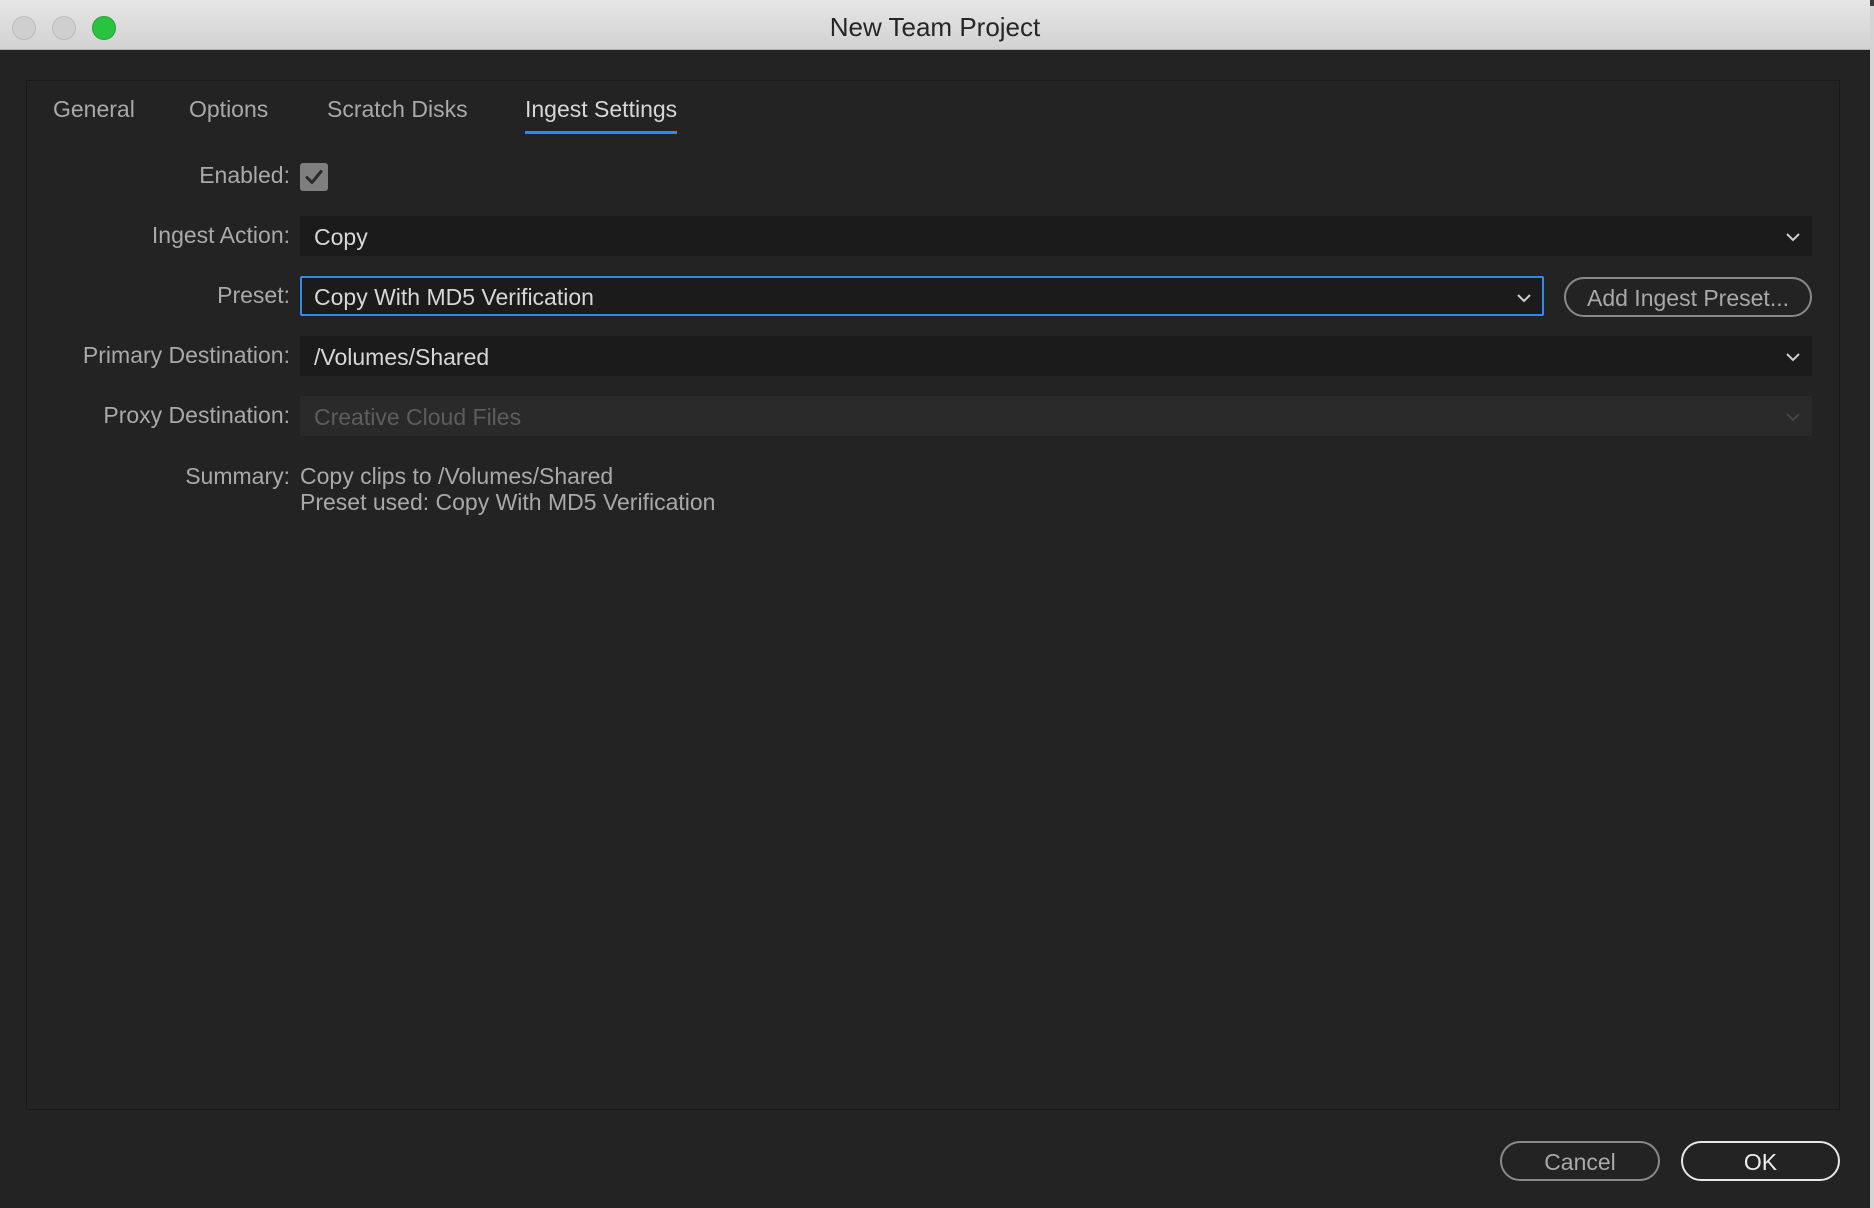 This screenshot has width=1874, height=1208. I want to click on window-title: New Team Project, so click(935, 27).